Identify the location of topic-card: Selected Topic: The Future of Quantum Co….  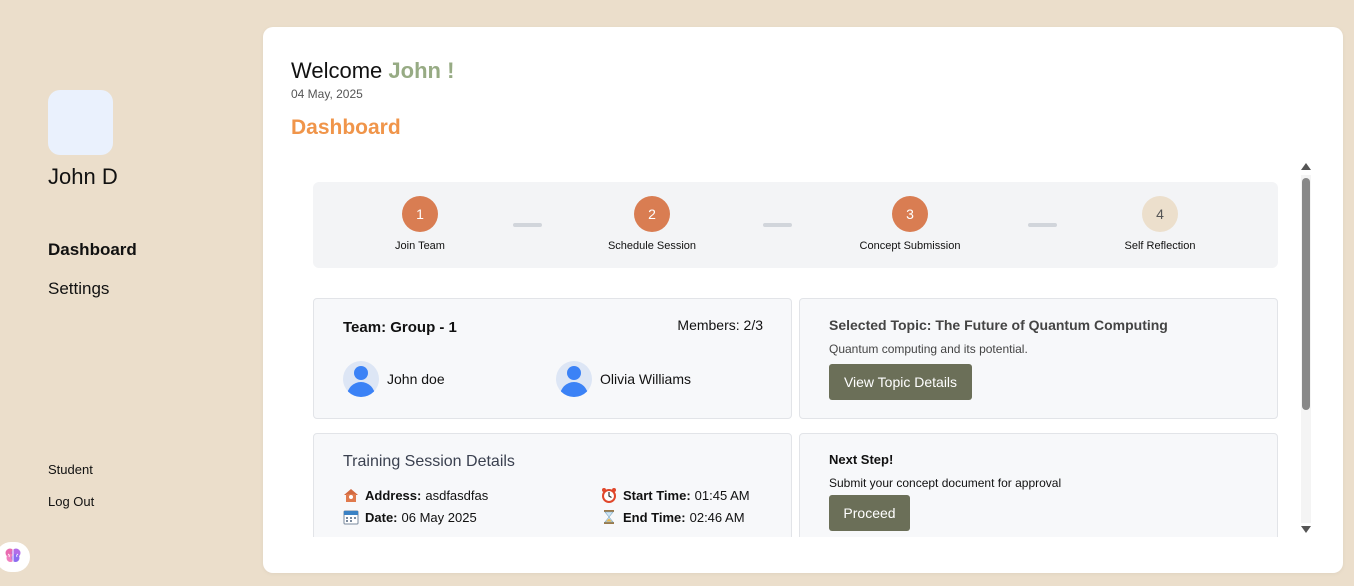
(1038, 358).